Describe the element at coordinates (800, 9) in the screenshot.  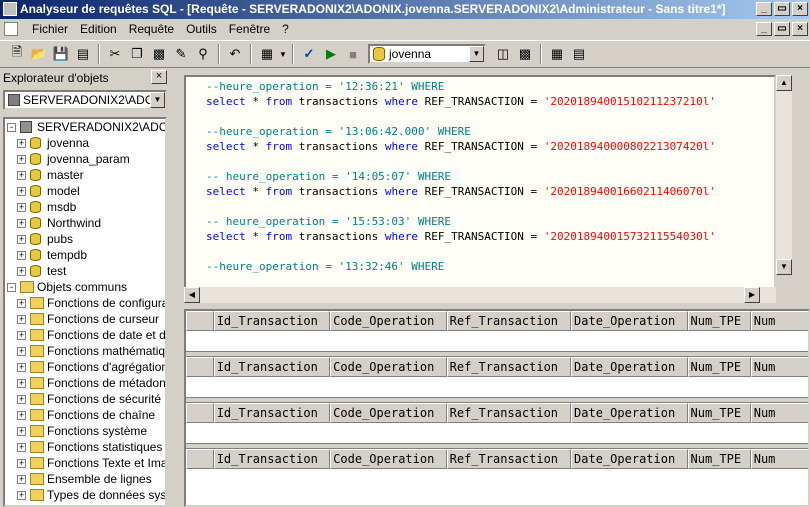
I see `close-button: ×` at that location.